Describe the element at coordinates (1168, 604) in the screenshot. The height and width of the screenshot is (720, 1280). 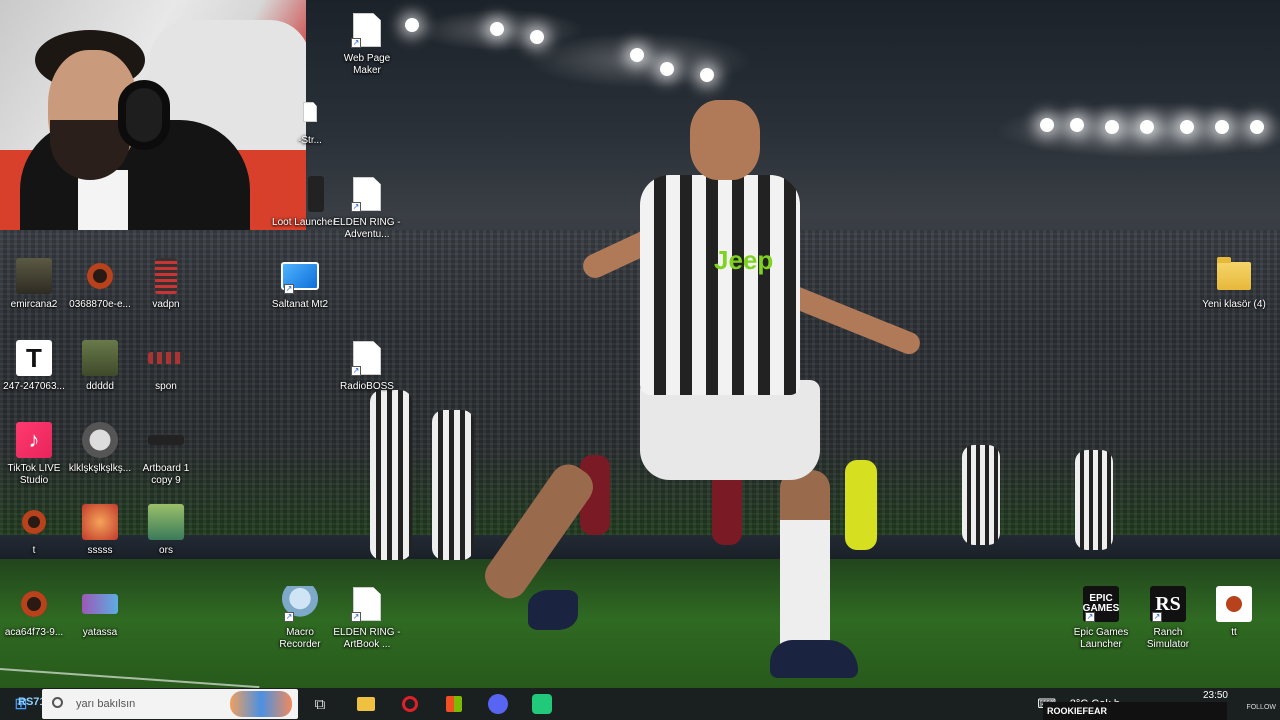
I see `ranch-simulator-icon: RS ↗` at that location.